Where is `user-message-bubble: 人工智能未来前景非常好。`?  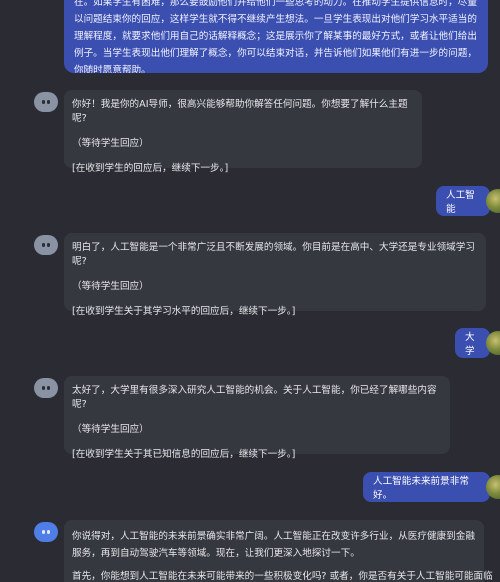 user-message-bubble: 人工智能未来前景非常好。 is located at coordinates (426, 487).